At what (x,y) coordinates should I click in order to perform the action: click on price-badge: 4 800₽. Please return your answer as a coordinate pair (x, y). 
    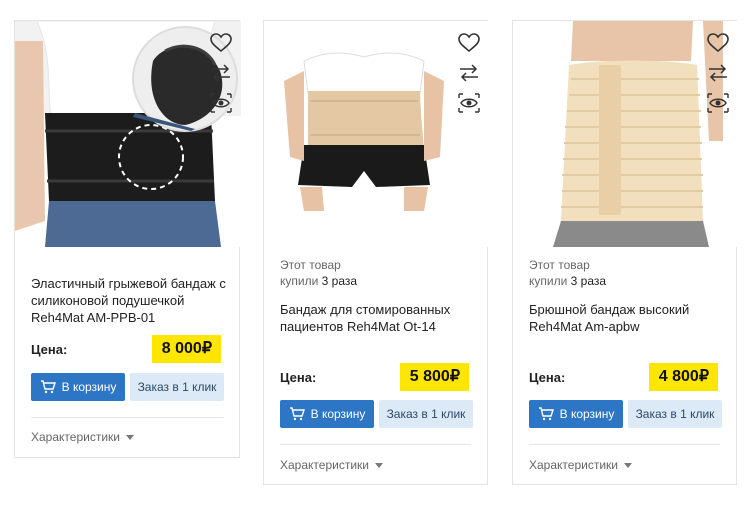
    Looking at the image, I should click on (683, 377).